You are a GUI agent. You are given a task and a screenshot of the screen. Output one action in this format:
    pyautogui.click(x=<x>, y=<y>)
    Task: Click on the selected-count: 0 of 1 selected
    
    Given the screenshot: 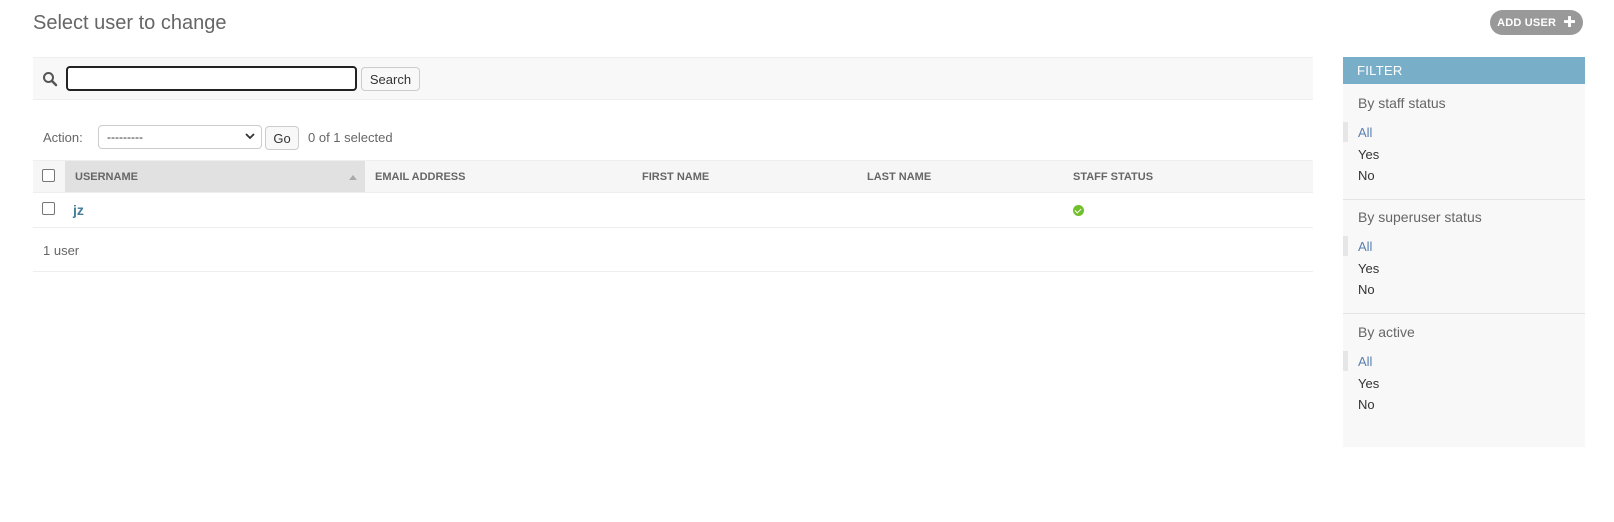 What is the action you would take?
    pyautogui.click(x=350, y=137)
    